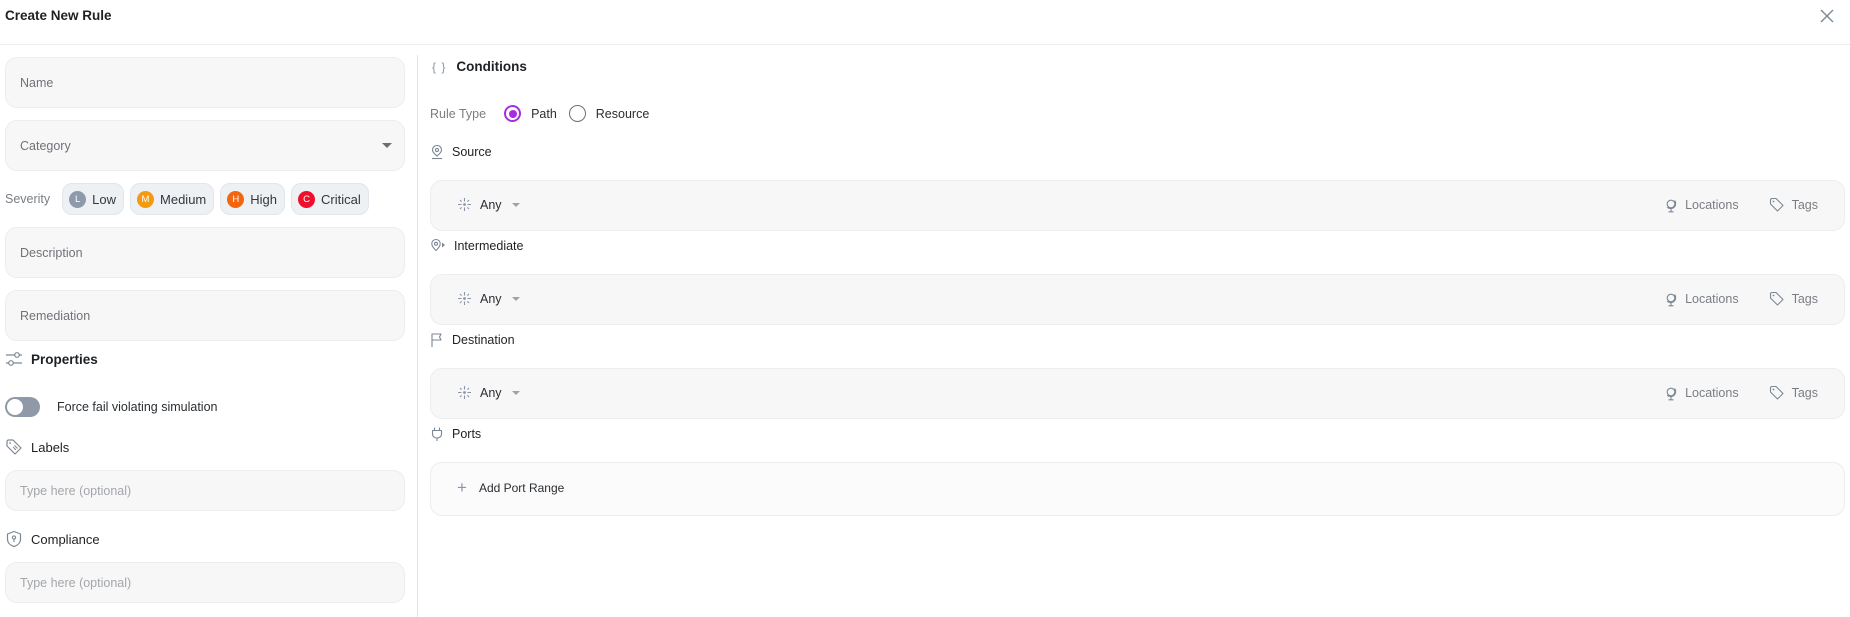 The image size is (1850, 617). What do you see at coordinates (1741, 205) in the screenshot?
I see `source-actions: Locations Tags` at bounding box center [1741, 205].